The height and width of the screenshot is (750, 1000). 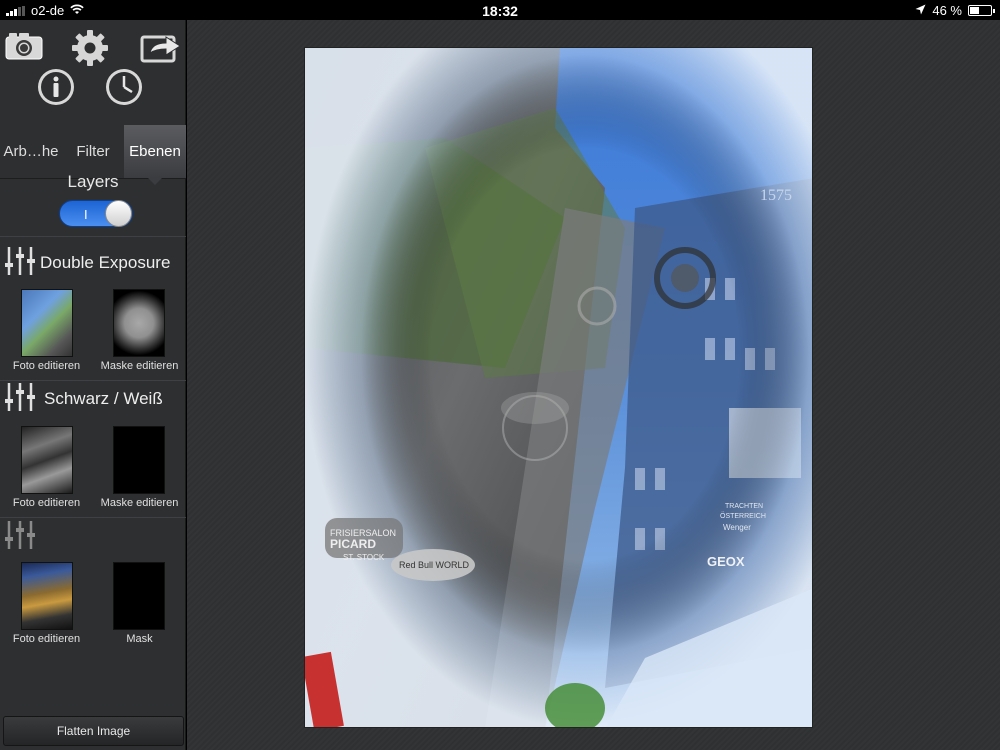 I want to click on layer-1-mask-caption: Maske editieren, so click(x=139, y=366).